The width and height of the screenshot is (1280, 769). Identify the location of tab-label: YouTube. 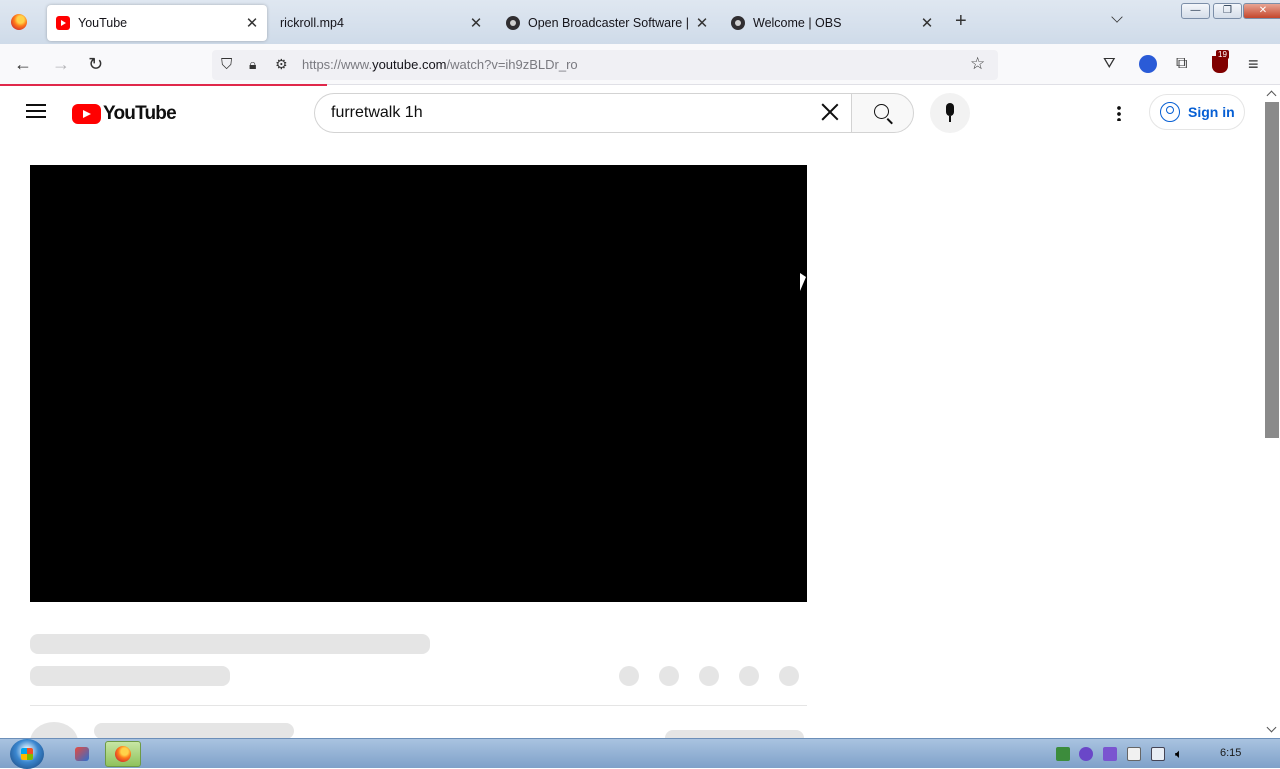
(103, 23).